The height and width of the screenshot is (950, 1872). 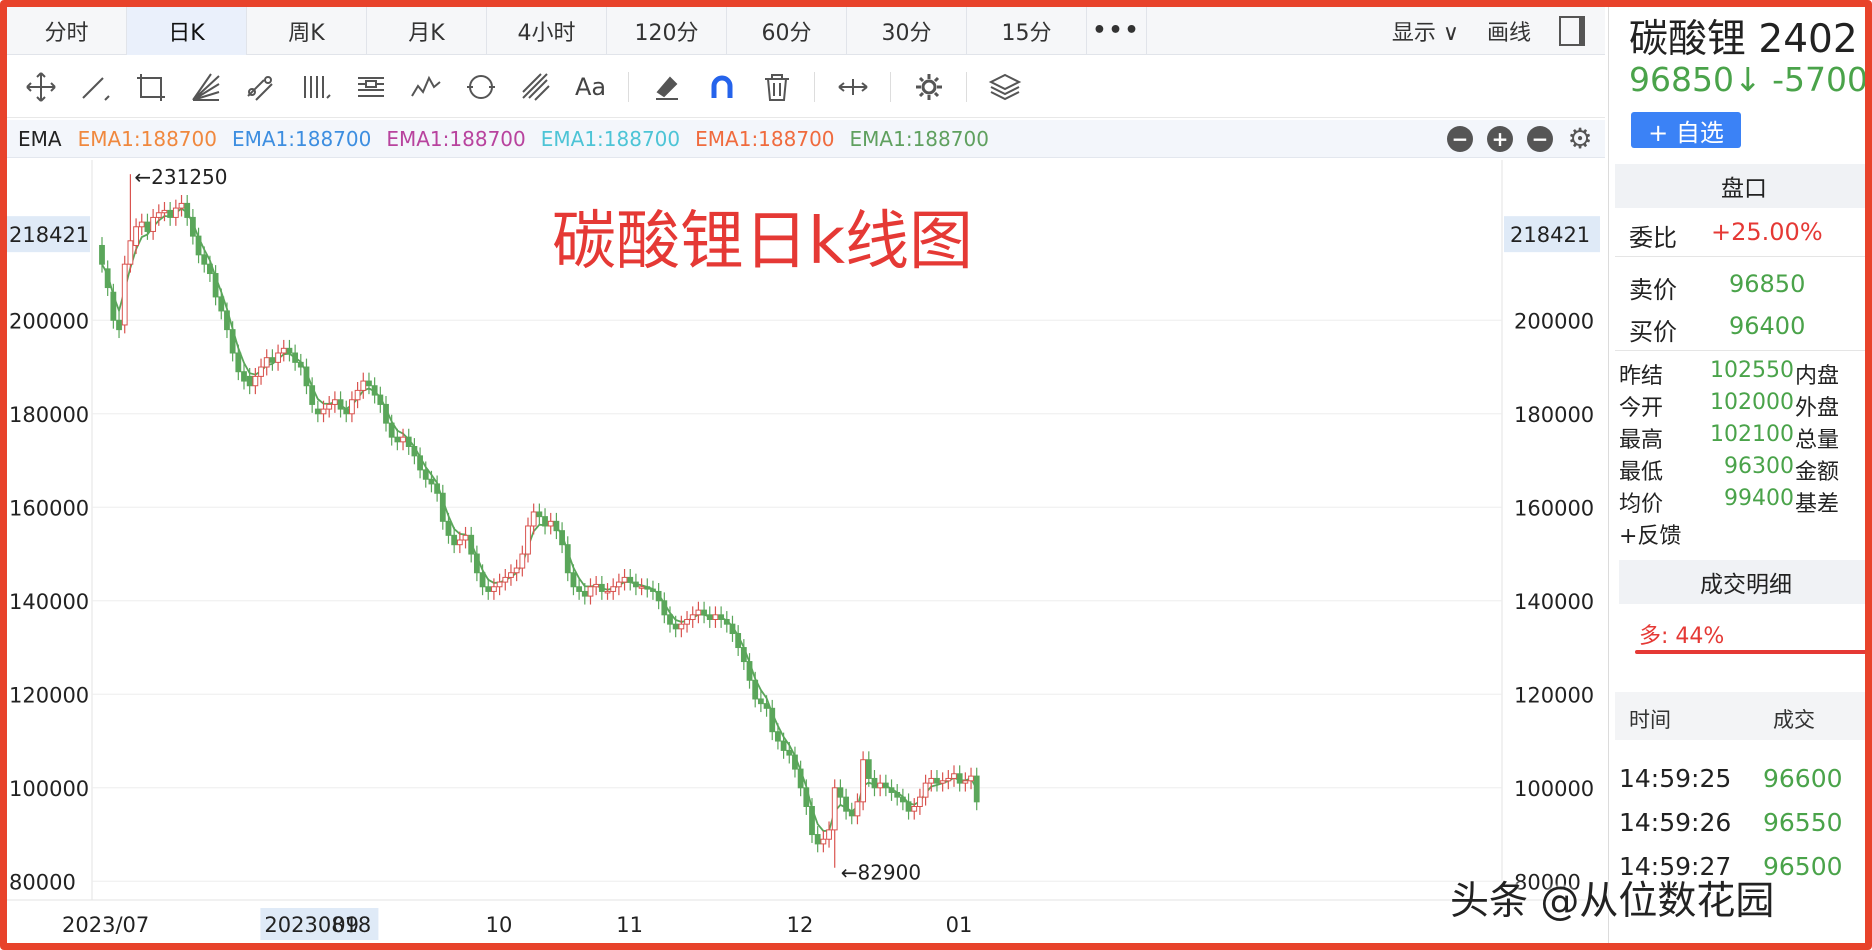 What do you see at coordinates (49, 602) in the screenshot?
I see `y-tick-label: 140000` at bounding box center [49, 602].